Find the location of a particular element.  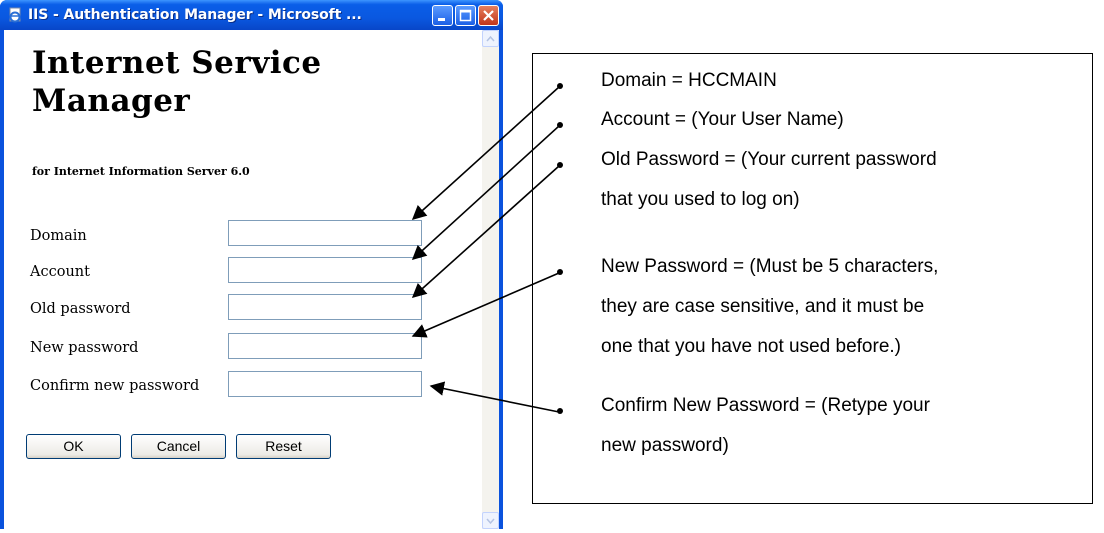

arrow-domain is located at coordinates (485, 153).